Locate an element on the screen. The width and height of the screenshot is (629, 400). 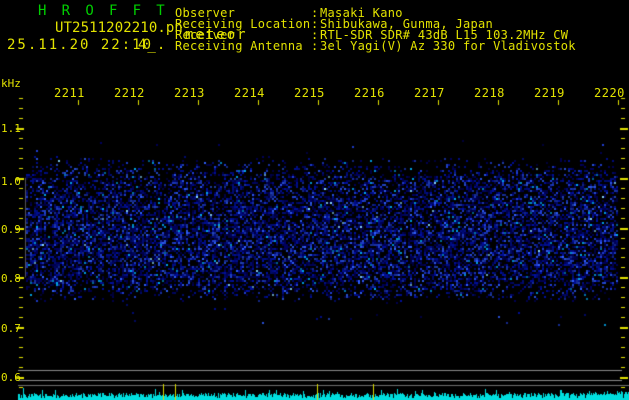
y-tick-label: 1.1 is located at coordinates (11, 128).